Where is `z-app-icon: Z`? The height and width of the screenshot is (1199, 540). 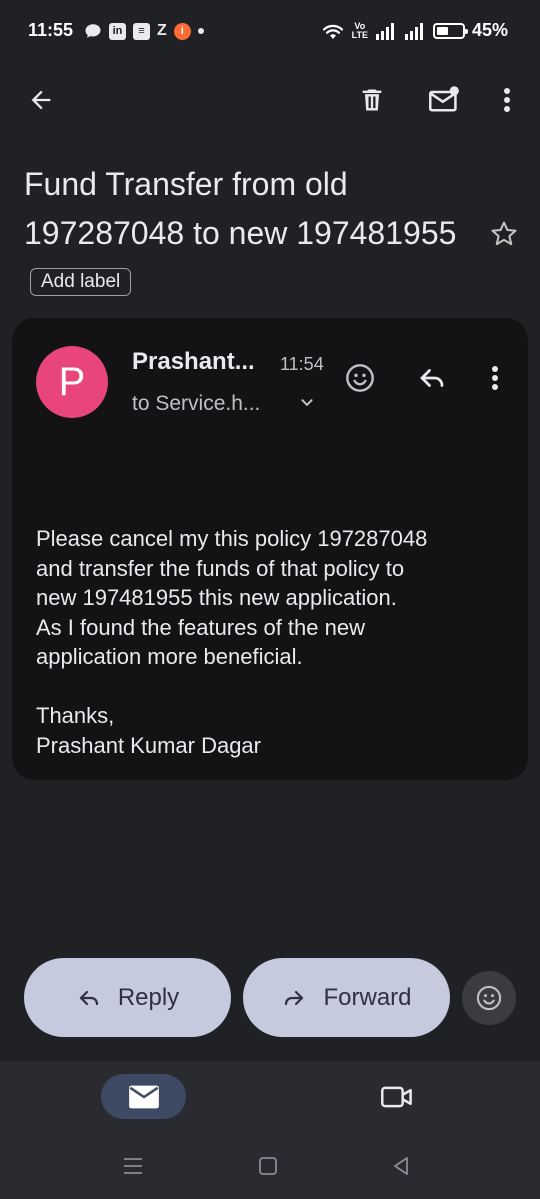 z-app-icon: Z is located at coordinates (162, 30).